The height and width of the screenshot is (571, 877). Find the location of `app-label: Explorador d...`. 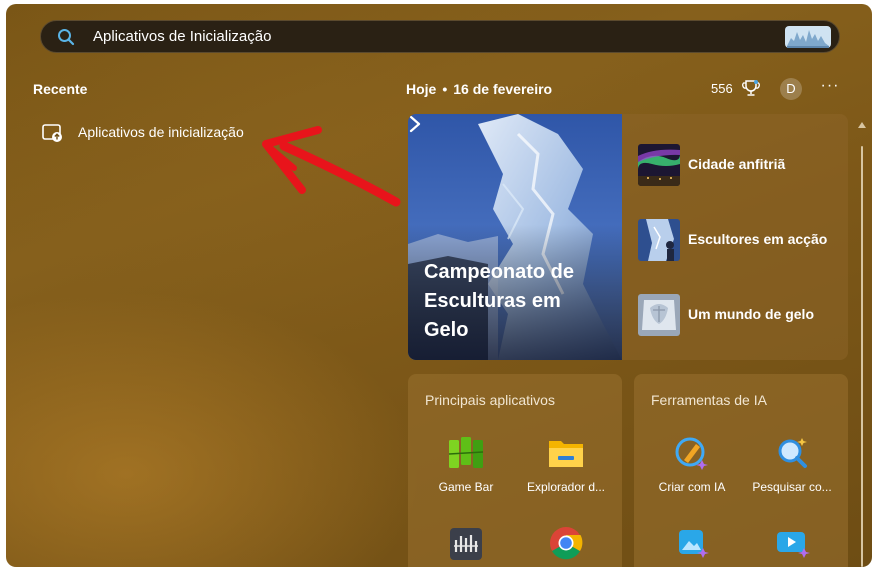

app-label: Explorador d... is located at coordinates (566, 487).